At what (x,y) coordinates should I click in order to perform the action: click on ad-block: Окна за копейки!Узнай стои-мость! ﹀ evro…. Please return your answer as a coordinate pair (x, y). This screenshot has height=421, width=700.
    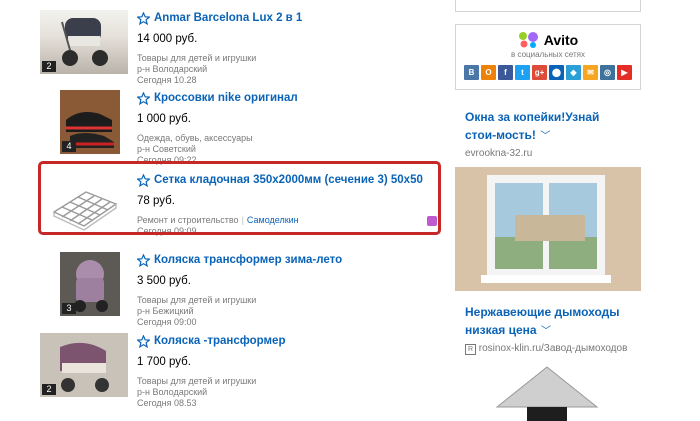
    Looking at the image, I should click on (548, 199).